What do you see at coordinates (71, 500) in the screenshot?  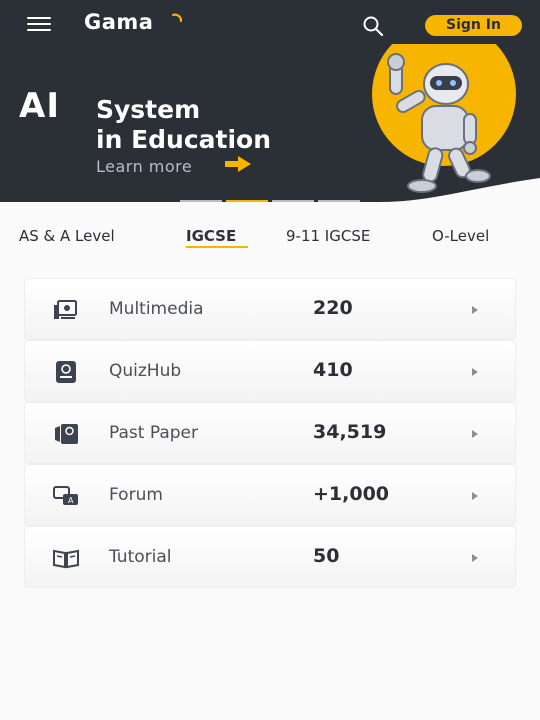 I see `svg-text: A` at bounding box center [71, 500].